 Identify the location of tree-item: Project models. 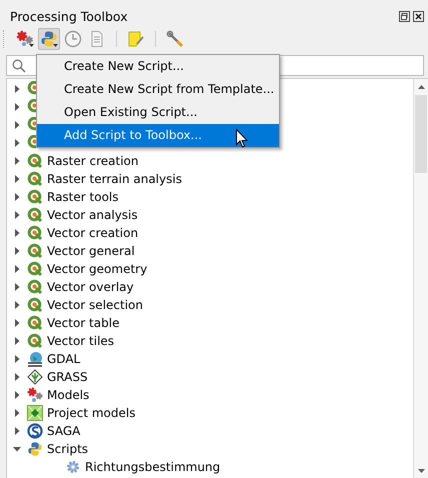
(91, 413).